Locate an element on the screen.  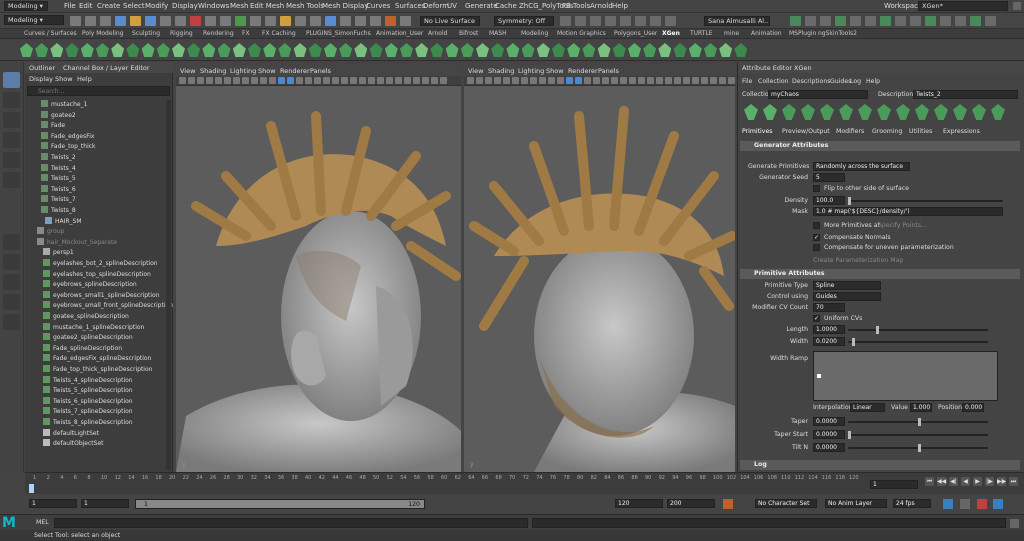
shelf-tab-arnold: Arnold is located at coordinates (437, 33).